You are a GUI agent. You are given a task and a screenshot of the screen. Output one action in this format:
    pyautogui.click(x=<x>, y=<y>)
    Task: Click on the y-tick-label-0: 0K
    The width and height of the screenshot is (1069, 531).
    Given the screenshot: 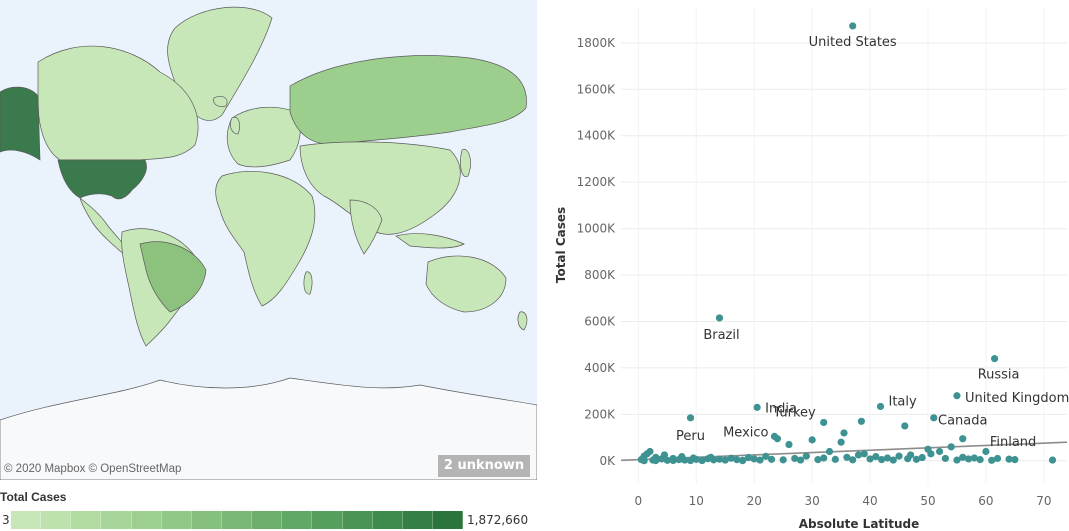 What is the action you would take?
    pyautogui.click(x=607, y=461)
    